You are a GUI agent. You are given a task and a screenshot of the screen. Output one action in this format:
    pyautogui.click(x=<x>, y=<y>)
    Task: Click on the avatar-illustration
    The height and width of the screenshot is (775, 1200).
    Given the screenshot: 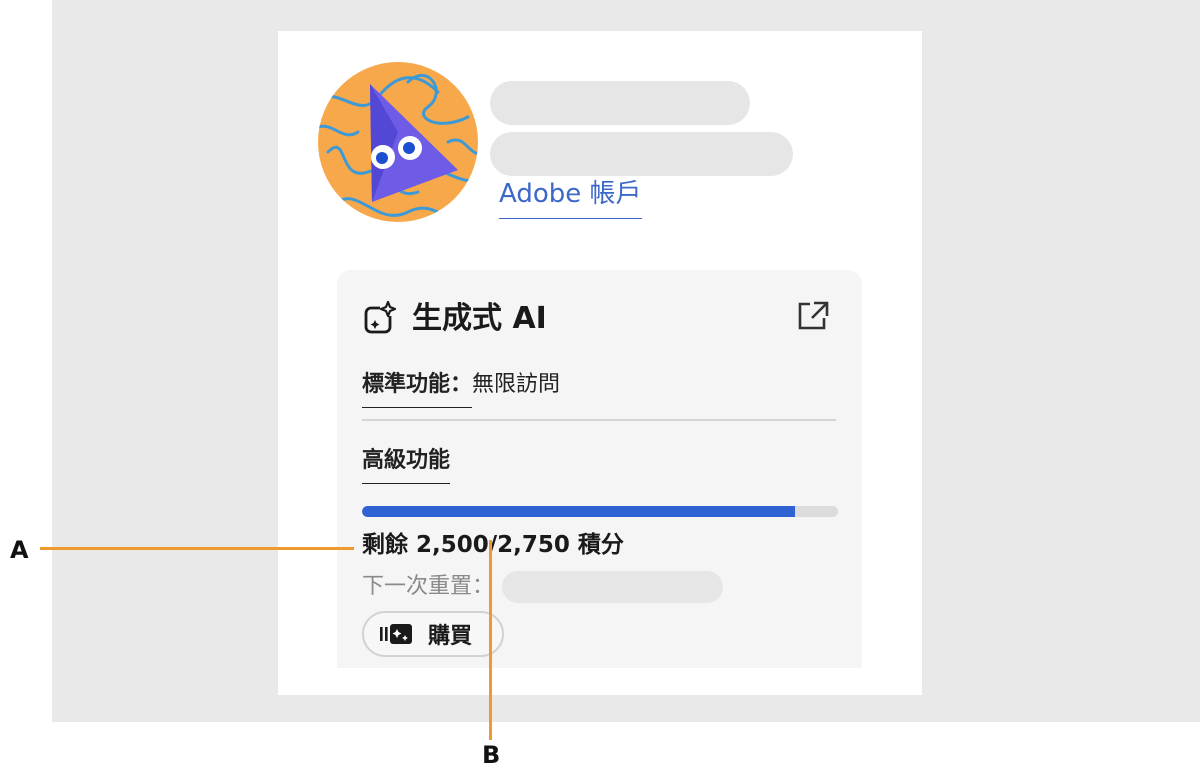 What is the action you would take?
    pyautogui.click(x=398, y=142)
    